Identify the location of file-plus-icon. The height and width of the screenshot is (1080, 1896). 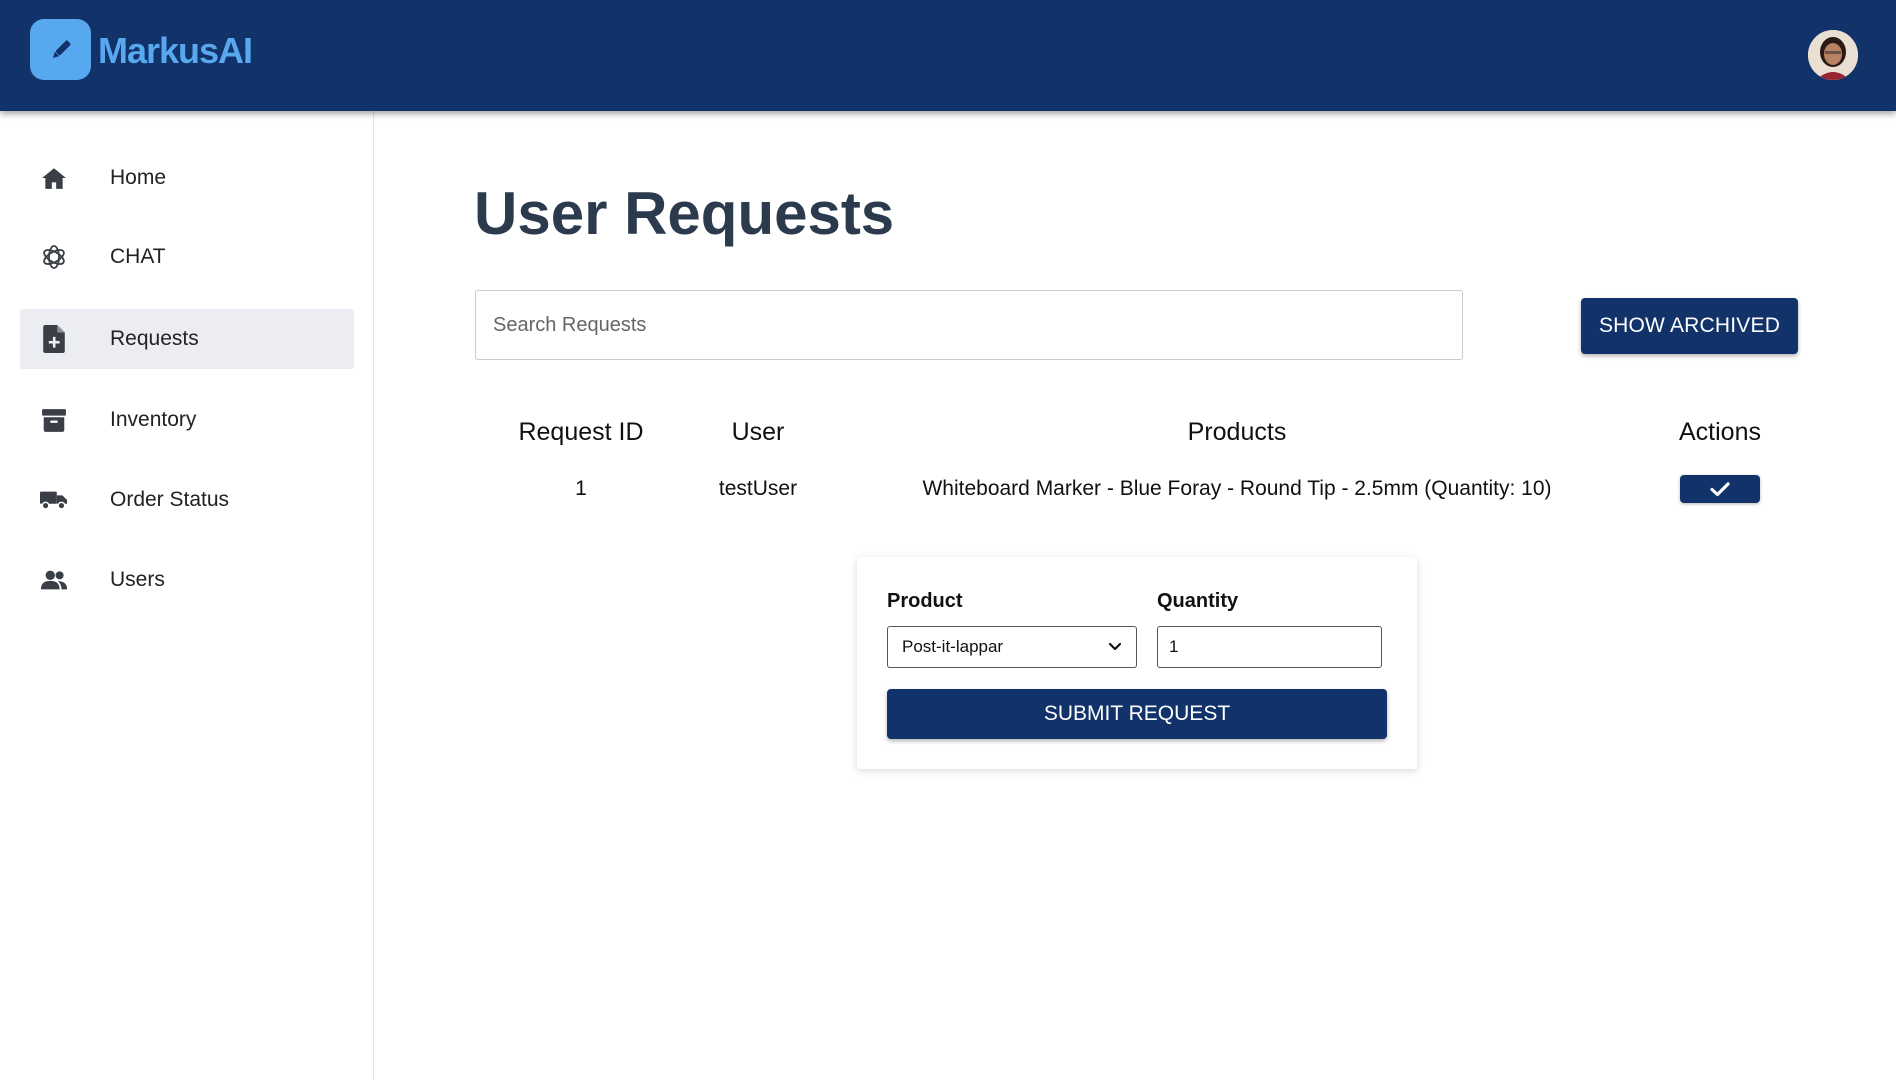
(54, 339).